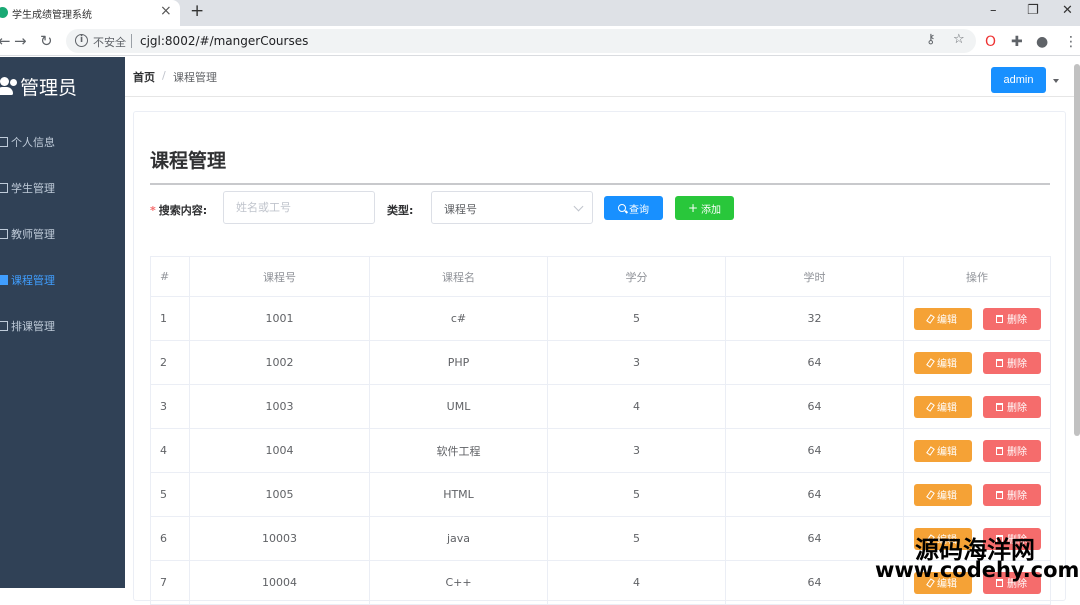  Describe the element at coordinates (1071, 42) in the screenshot. I see `more-icon: ⋮` at that location.